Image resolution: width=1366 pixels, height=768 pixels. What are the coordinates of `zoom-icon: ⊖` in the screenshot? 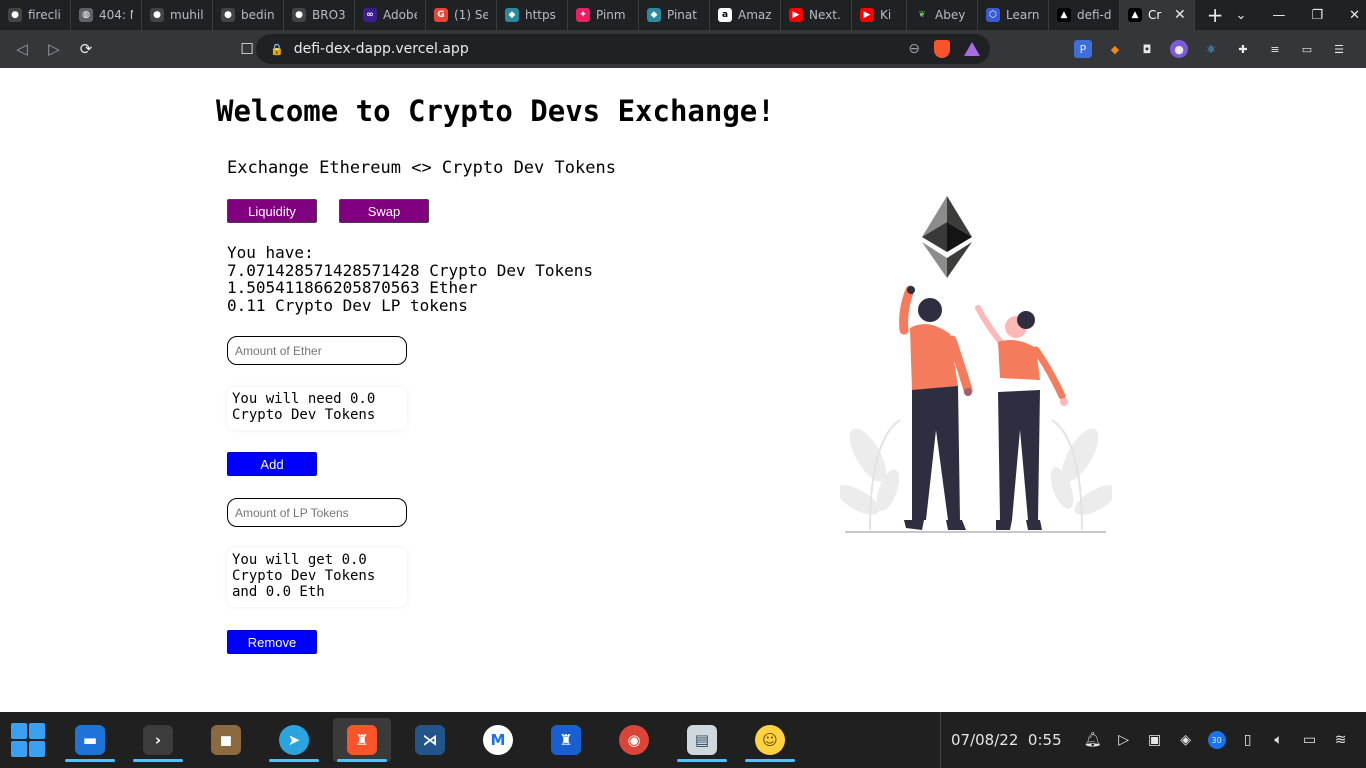 It's located at (914, 49).